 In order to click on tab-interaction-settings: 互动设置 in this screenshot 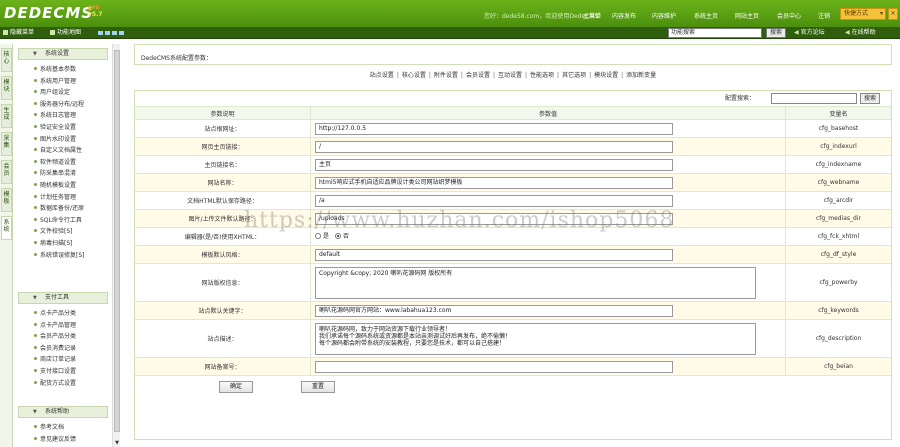, I will do `click(510, 75)`.